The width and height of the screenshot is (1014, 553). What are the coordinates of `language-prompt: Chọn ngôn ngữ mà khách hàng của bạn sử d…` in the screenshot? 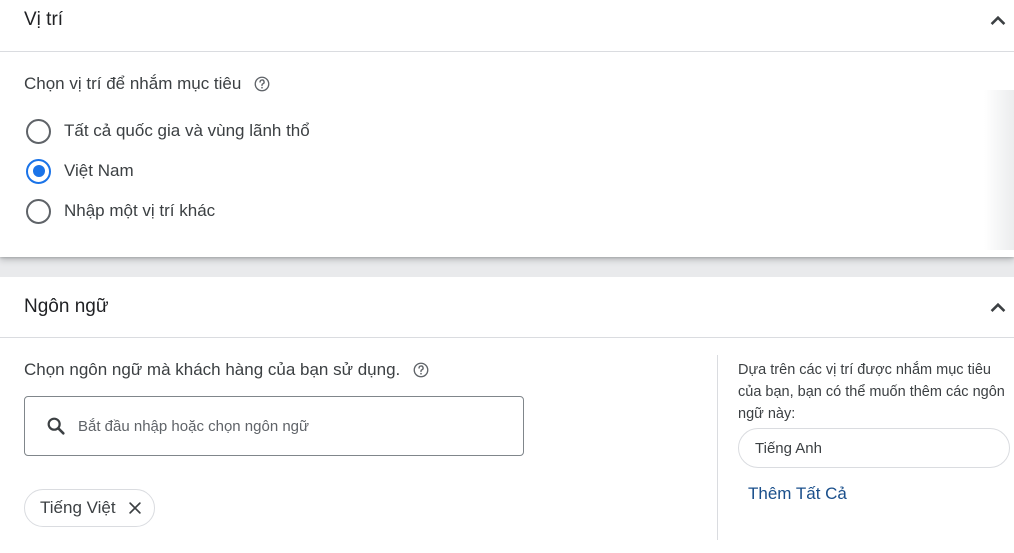 It's located at (227, 370).